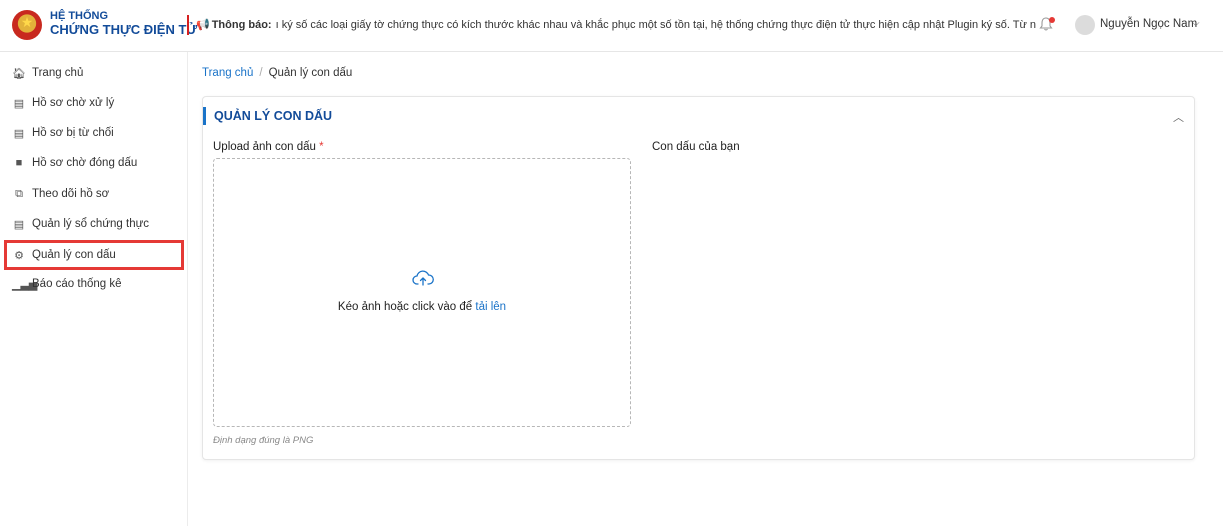  I want to click on sidebar-item-tracking: ⧉ Theo dõi hồ sơ, so click(94, 194).